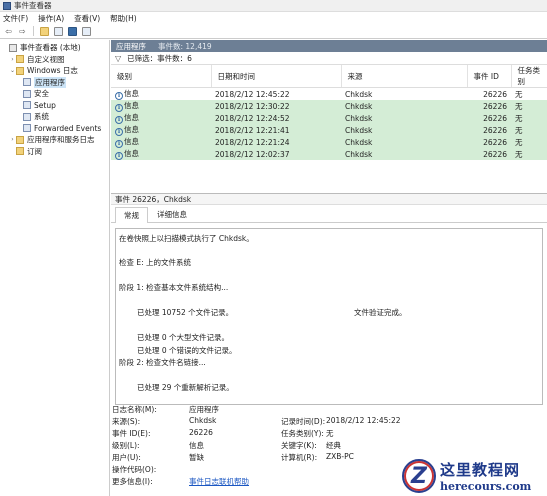 This screenshot has width=547, height=496. Describe the element at coordinates (204, 409) in the screenshot. I see `log-name-value: 应用程序` at that location.